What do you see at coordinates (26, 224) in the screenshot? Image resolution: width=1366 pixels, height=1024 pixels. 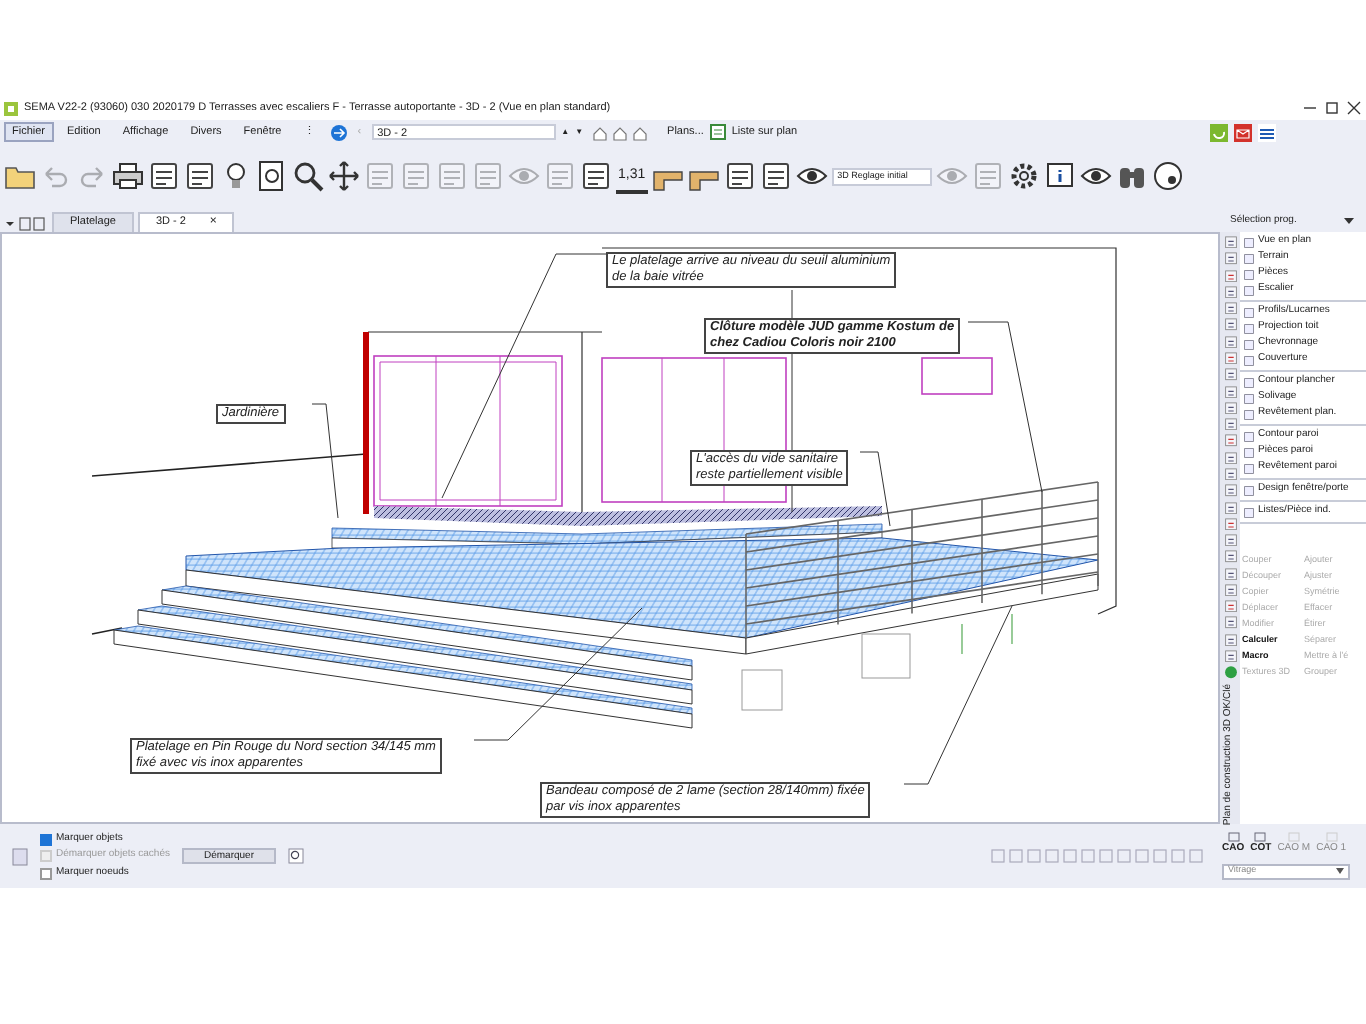 I see `tab-tools-icon` at bounding box center [26, 224].